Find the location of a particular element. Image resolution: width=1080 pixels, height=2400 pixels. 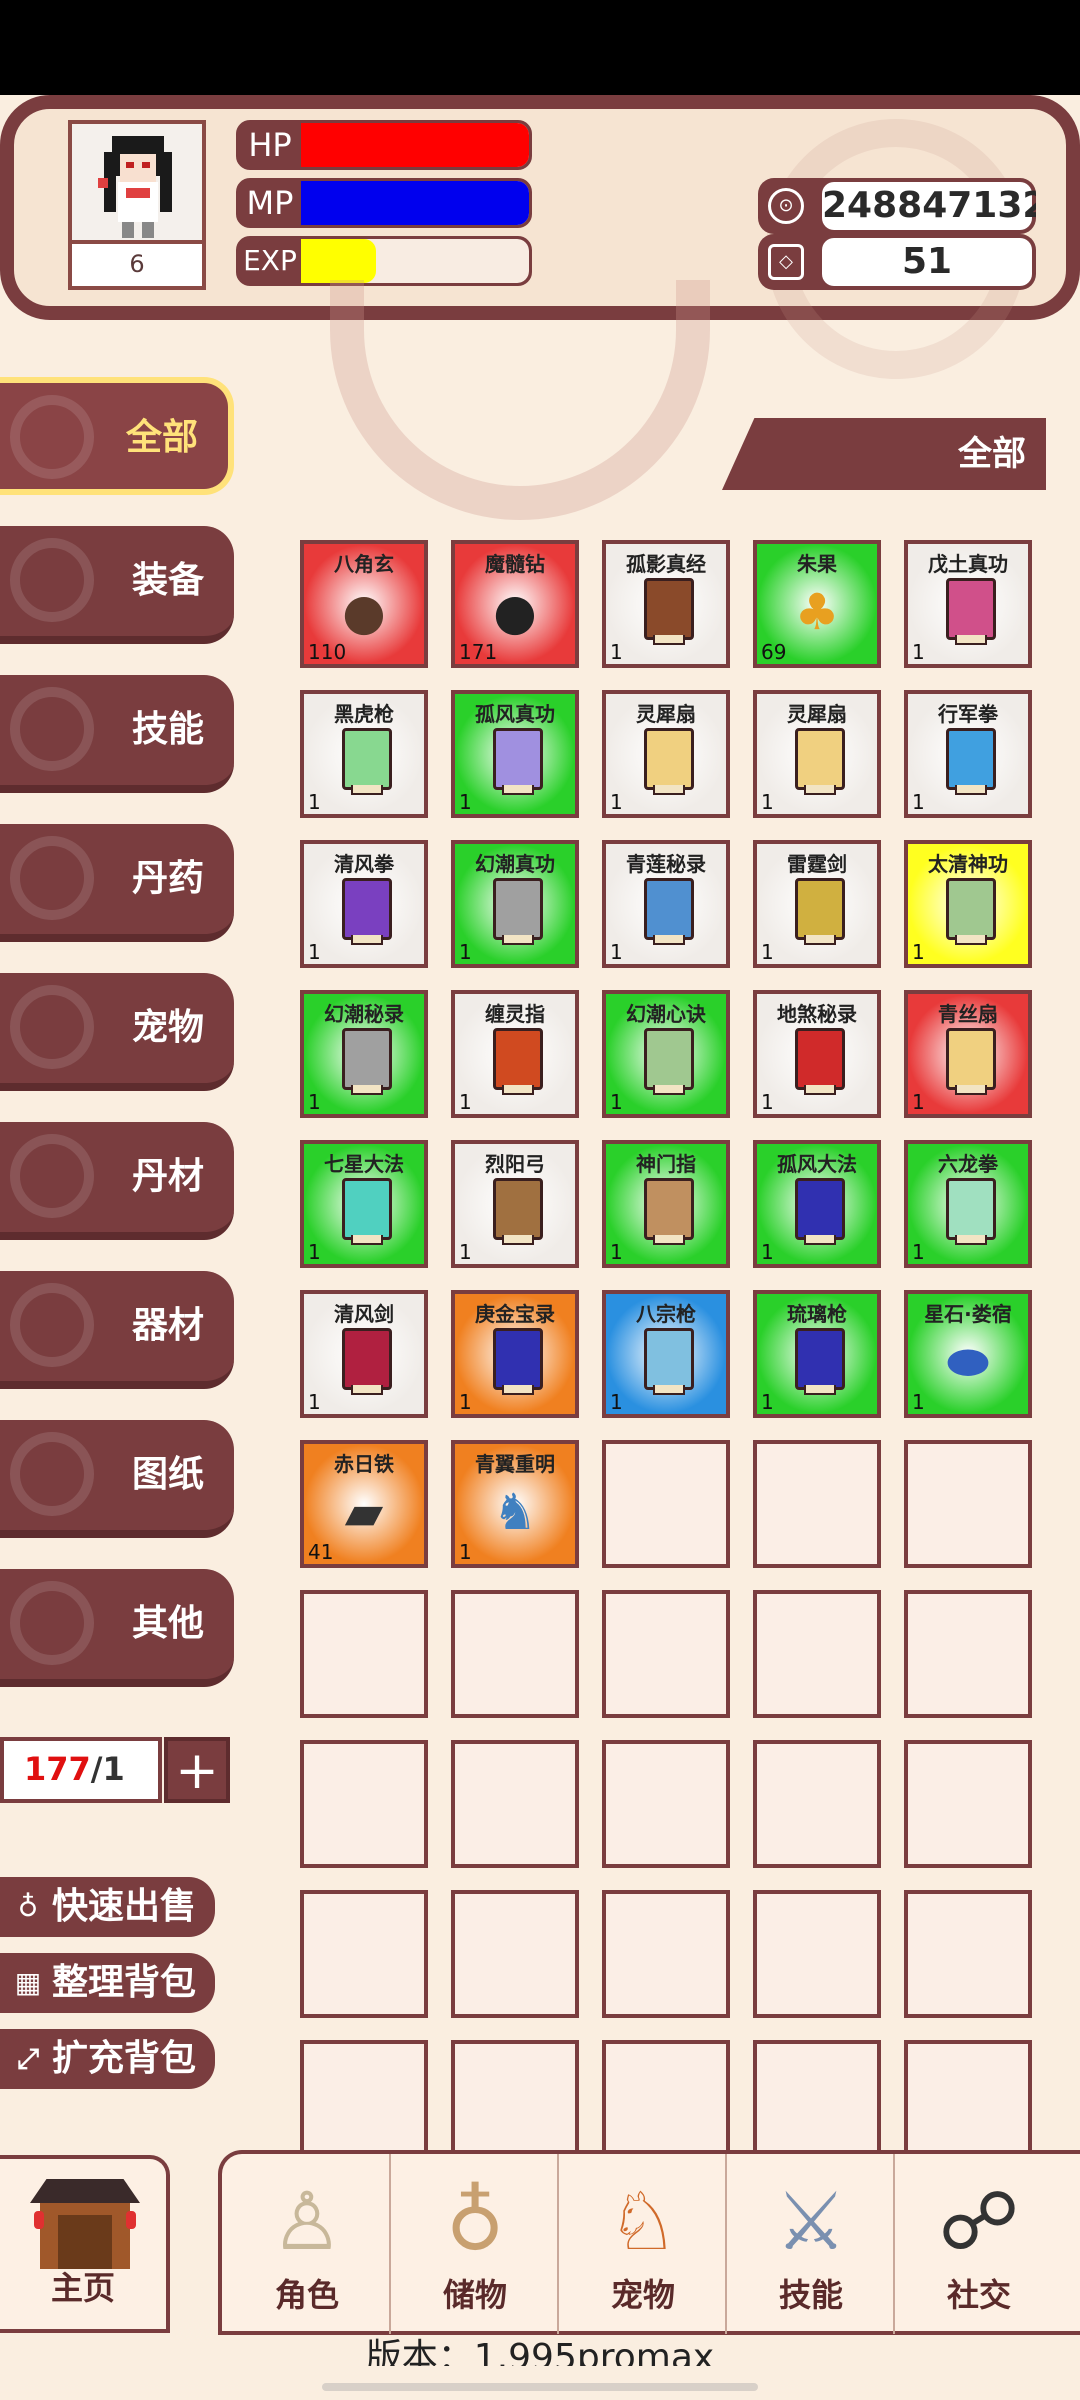

inventory-item: 七星大法 1 is located at coordinates (364, 1204).